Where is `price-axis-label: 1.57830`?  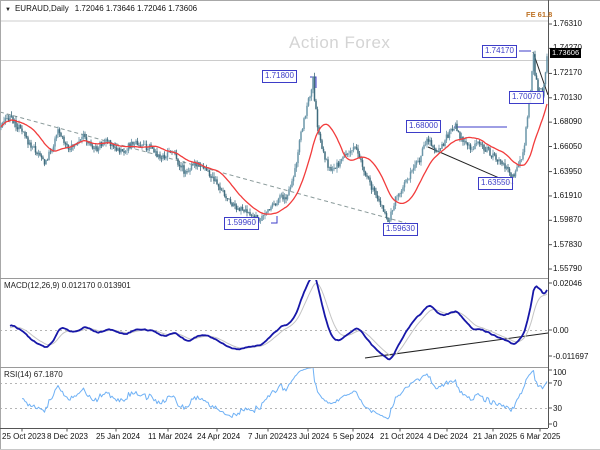 price-axis-label: 1.57830 is located at coordinates (567, 244).